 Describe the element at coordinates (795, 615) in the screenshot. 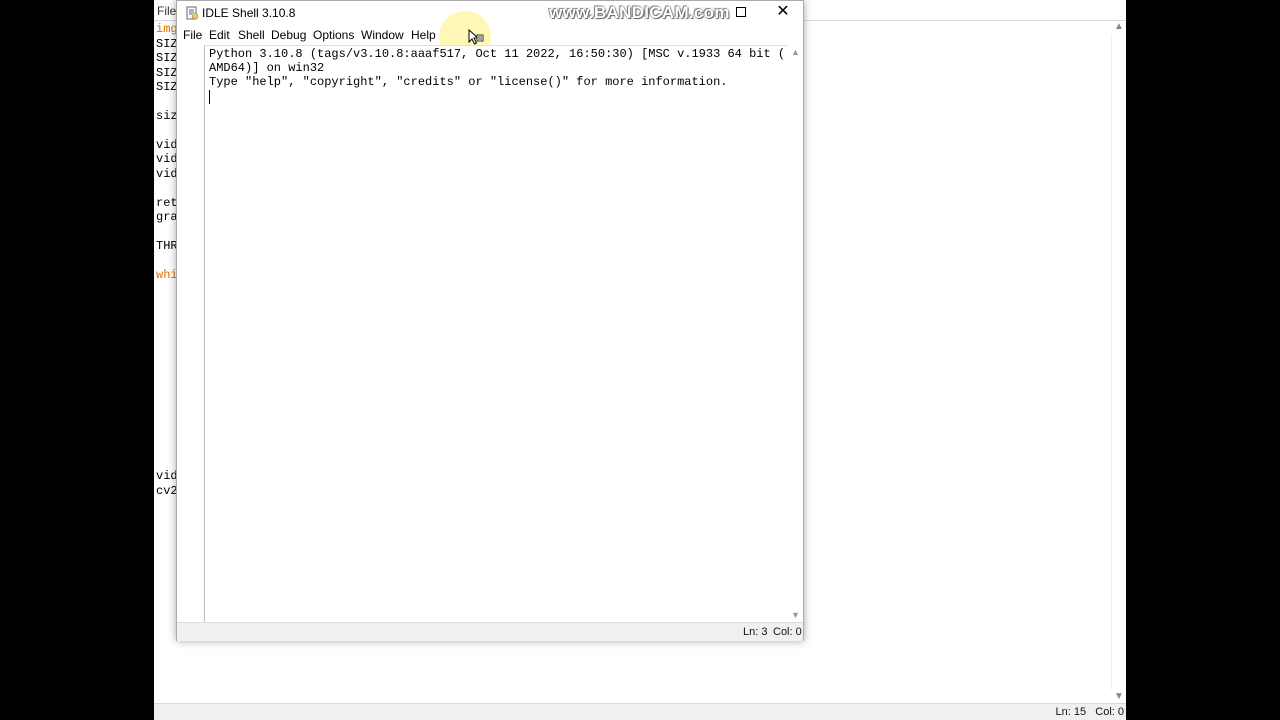

I see `scroll-down-icon: ▼` at that location.